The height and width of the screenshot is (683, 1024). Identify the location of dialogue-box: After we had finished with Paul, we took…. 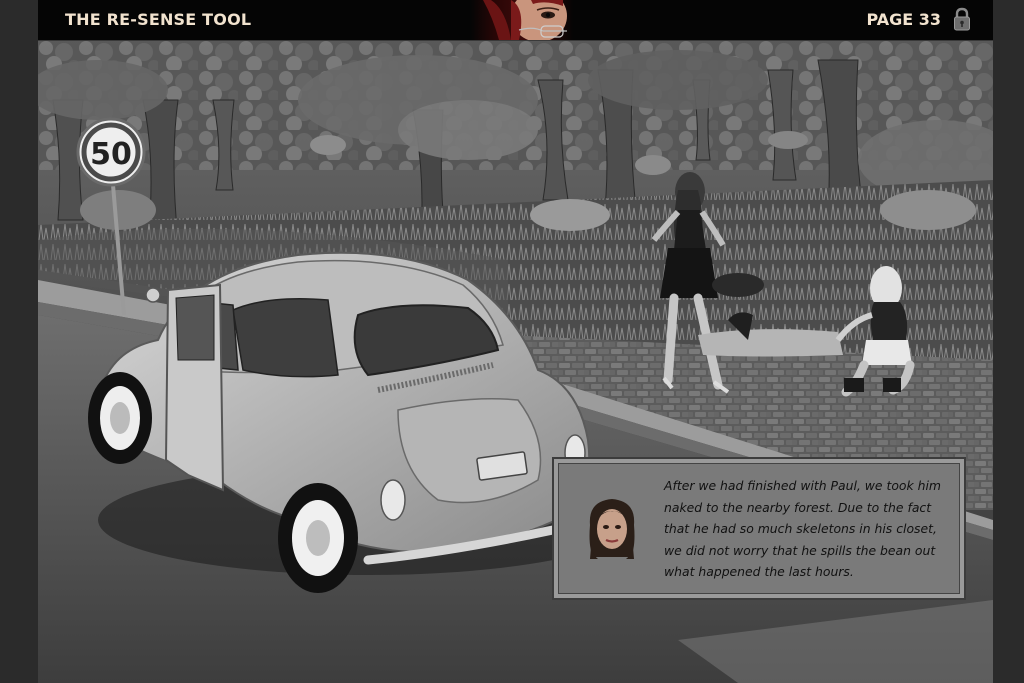
(759, 528).